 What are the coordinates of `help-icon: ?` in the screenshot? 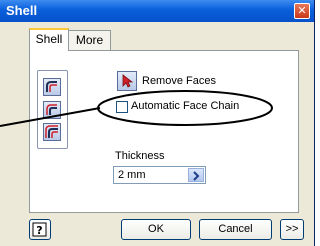 It's located at (39, 229).